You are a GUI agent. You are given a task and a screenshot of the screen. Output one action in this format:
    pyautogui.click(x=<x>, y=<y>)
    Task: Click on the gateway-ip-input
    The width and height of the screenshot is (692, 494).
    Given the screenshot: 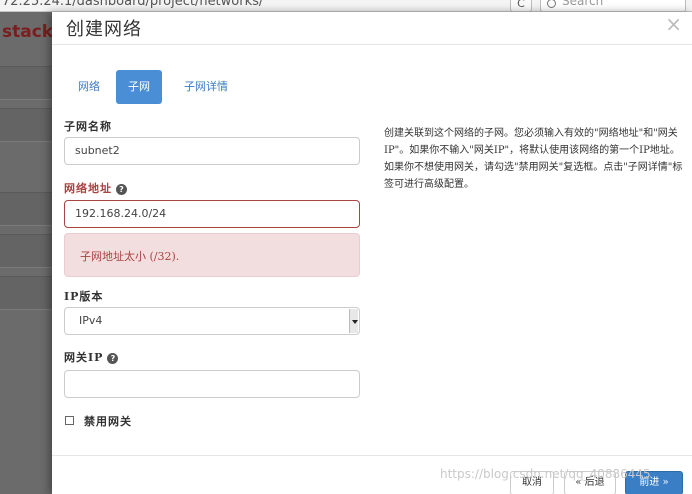 What is the action you would take?
    pyautogui.click(x=212, y=384)
    